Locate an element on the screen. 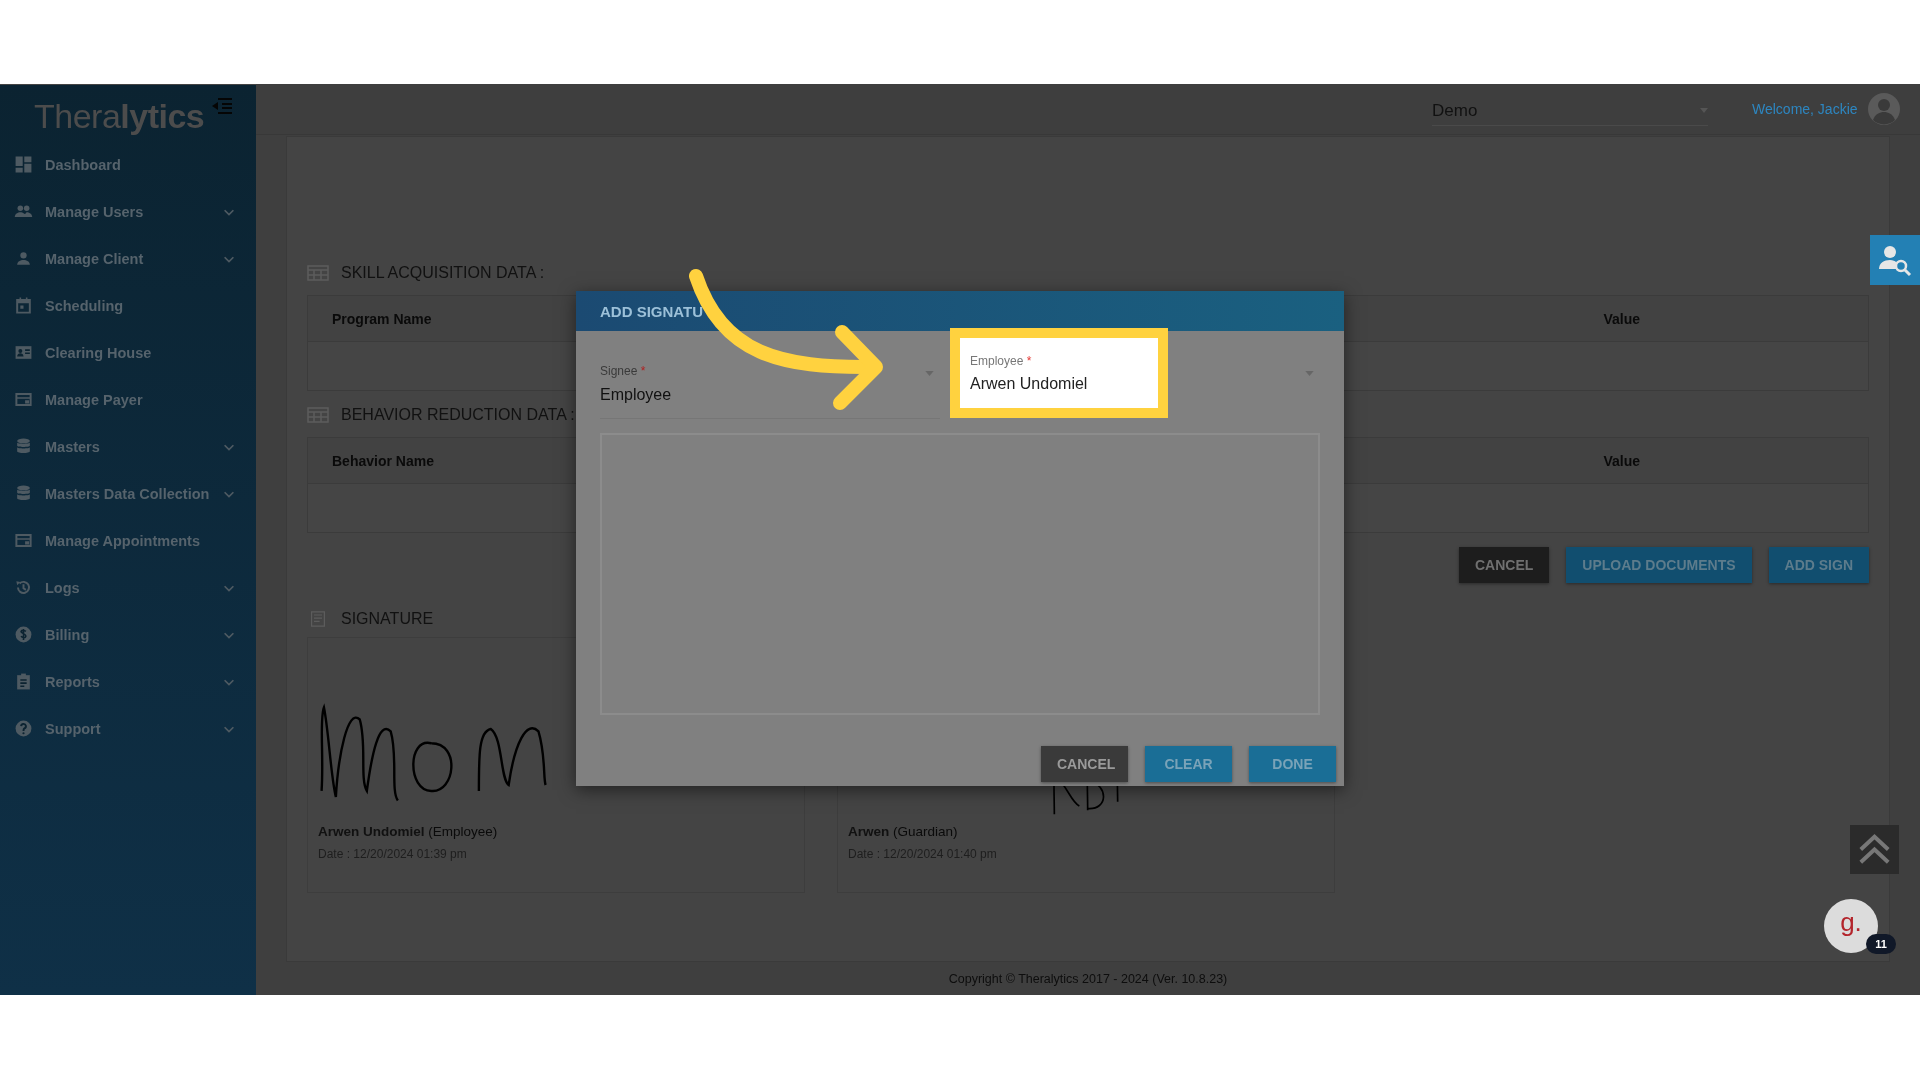  dialog-button: CLEAR is located at coordinates (1188, 764).